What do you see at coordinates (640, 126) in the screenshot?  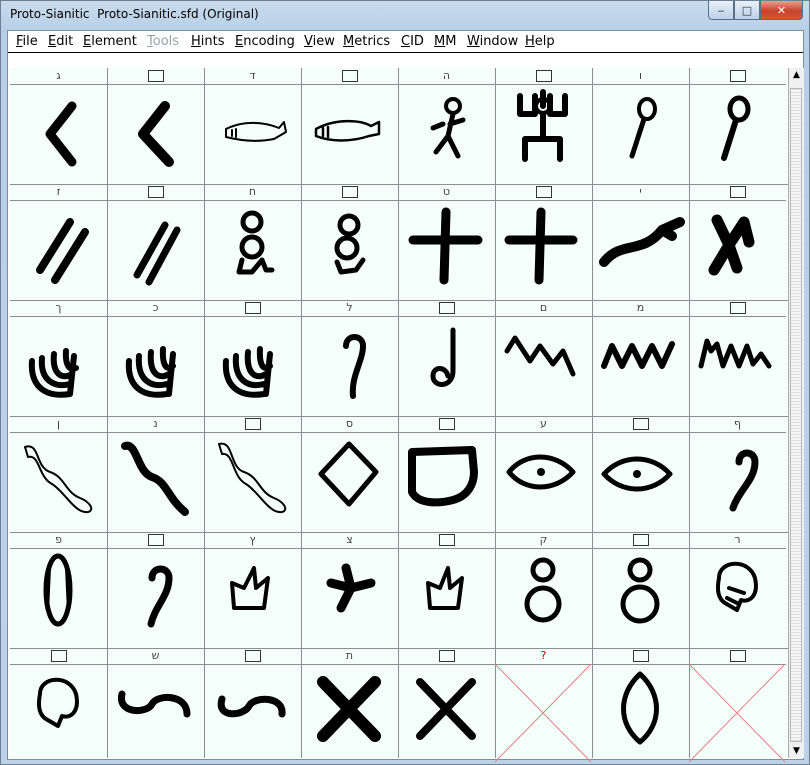 I see `glyph-cell-mace: ו` at bounding box center [640, 126].